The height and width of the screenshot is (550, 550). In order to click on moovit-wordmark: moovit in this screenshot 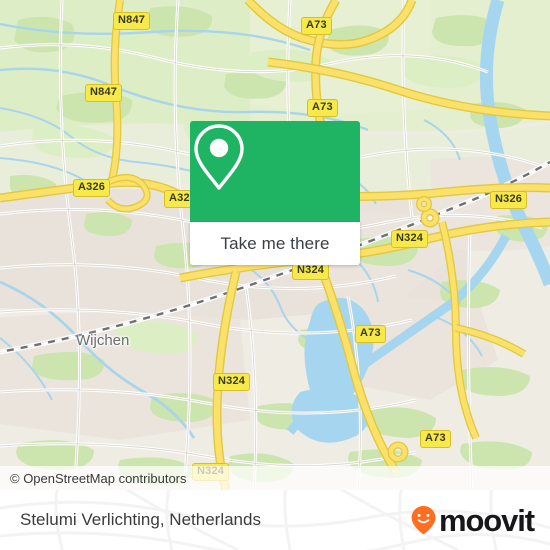, I will do `click(486, 520)`.